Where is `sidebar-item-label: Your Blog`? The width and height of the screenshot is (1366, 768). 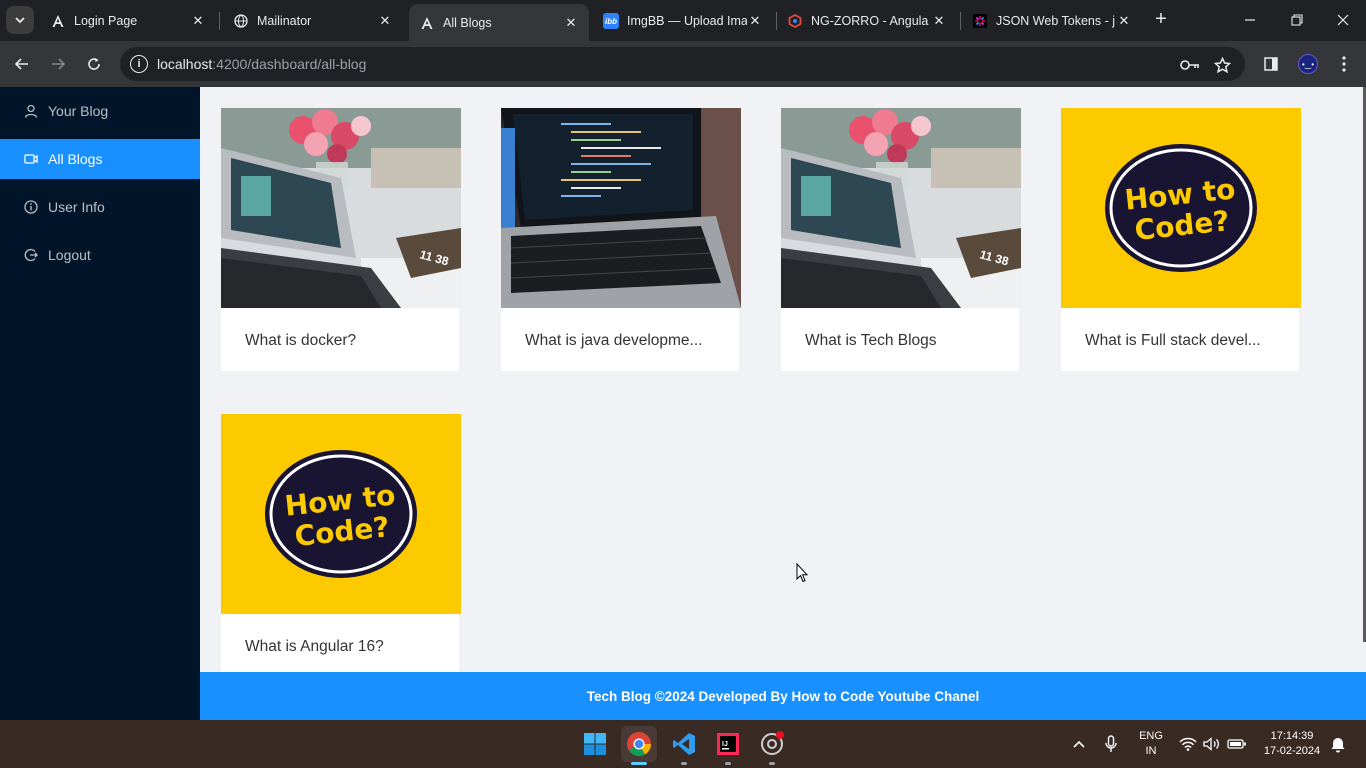 sidebar-item-label: Your Blog is located at coordinates (78, 111).